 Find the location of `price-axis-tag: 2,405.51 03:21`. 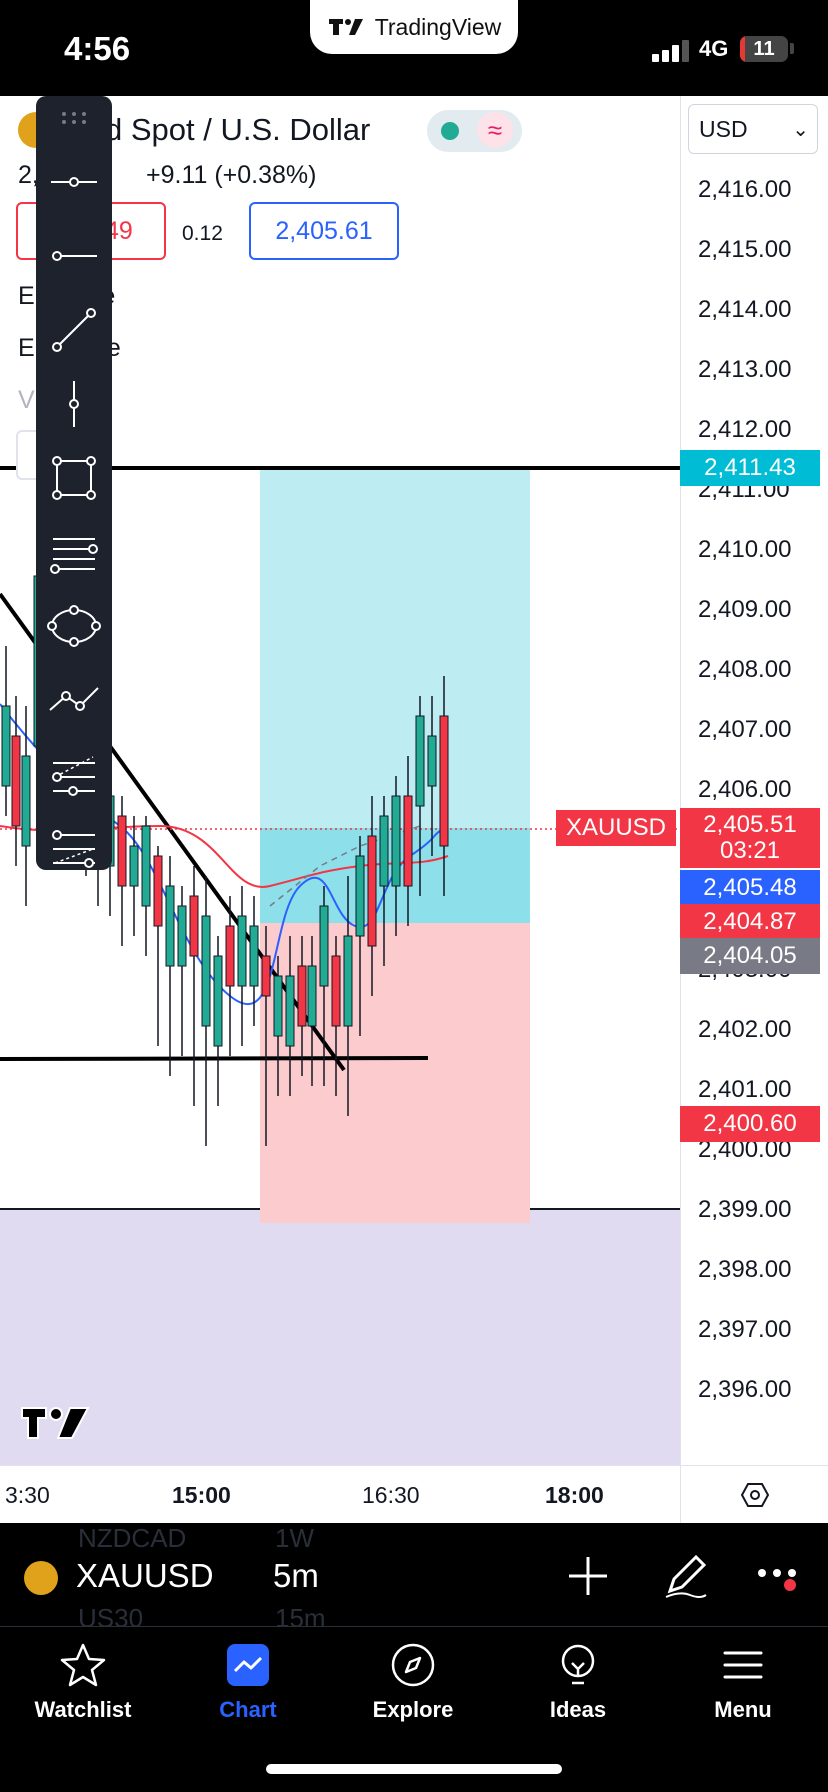

price-axis-tag: 2,405.51 03:21 is located at coordinates (750, 838).